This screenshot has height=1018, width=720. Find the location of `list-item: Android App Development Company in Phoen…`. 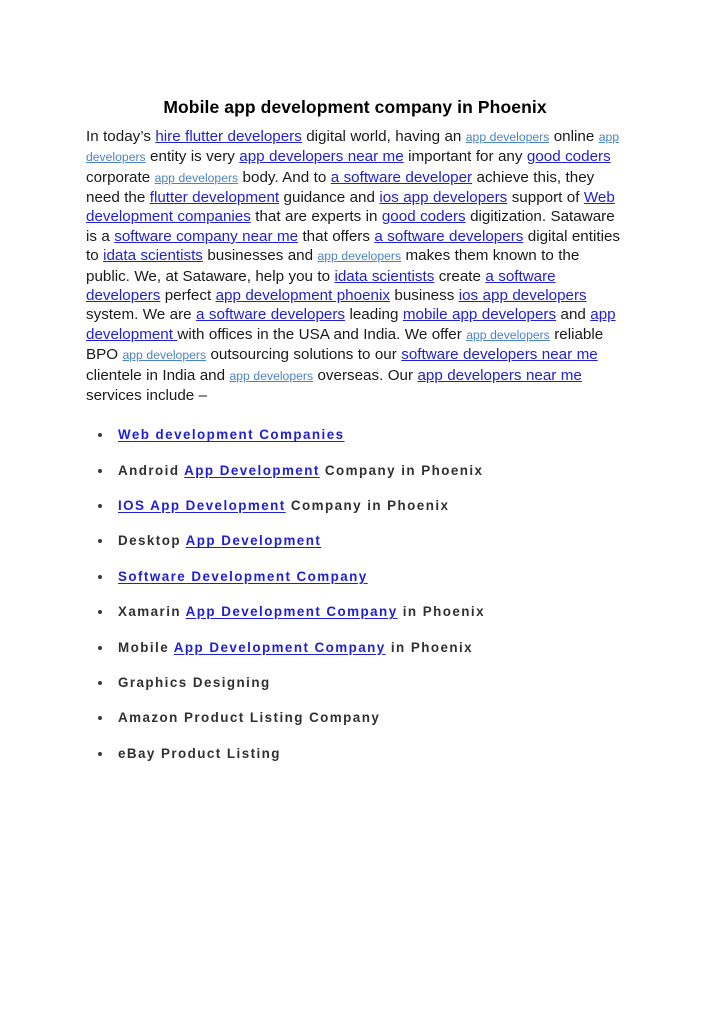

list-item: Android App Development Company in Phoen… is located at coordinates (355, 471).